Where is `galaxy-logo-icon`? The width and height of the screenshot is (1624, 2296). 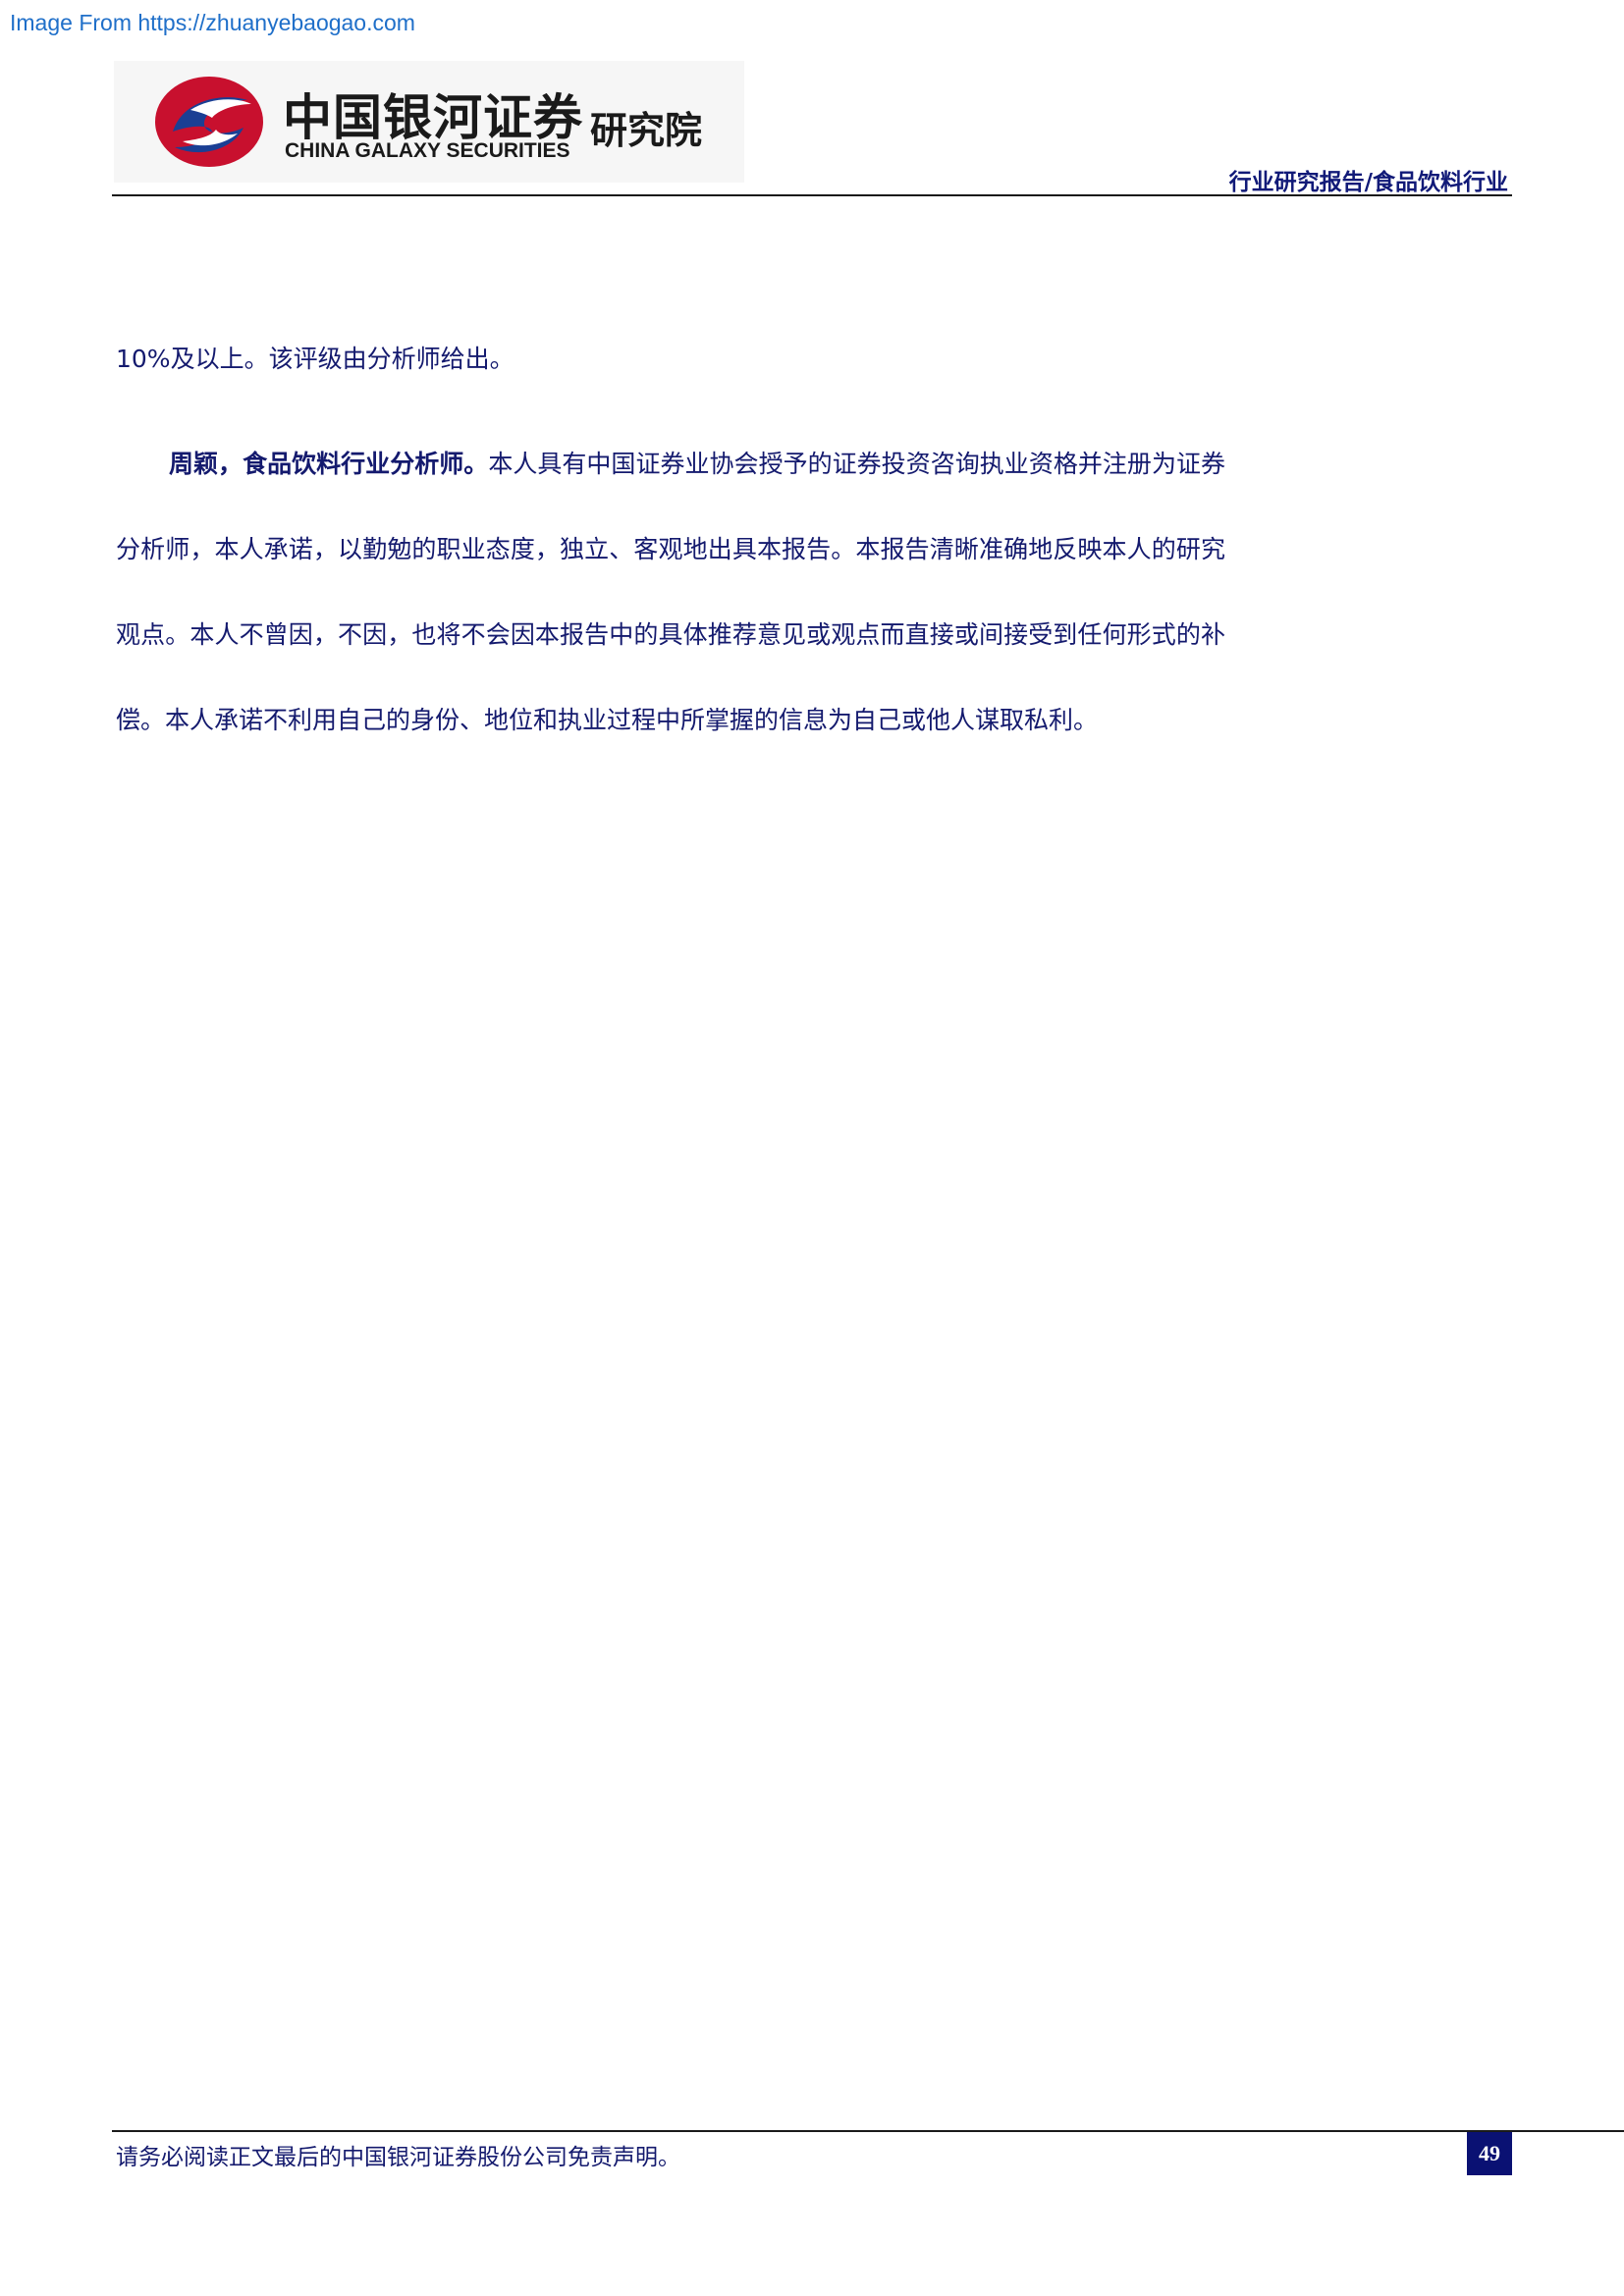
galaxy-logo-icon is located at coordinates (209, 122).